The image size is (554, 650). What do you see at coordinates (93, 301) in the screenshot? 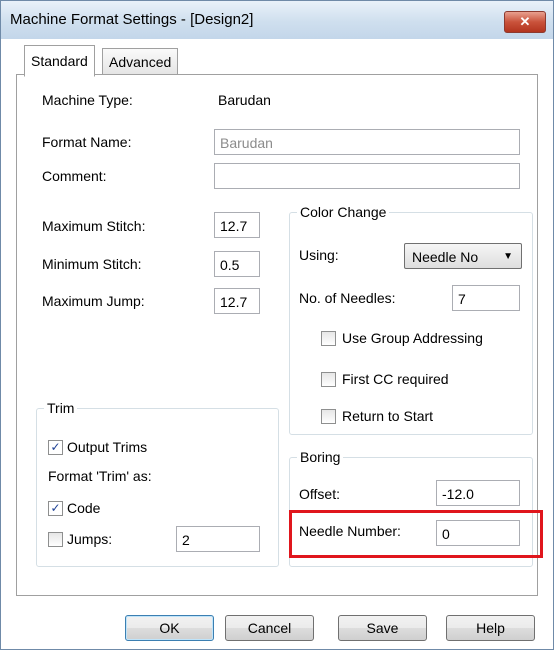
I see `max-jump-label: Maximum Jump:` at bounding box center [93, 301].